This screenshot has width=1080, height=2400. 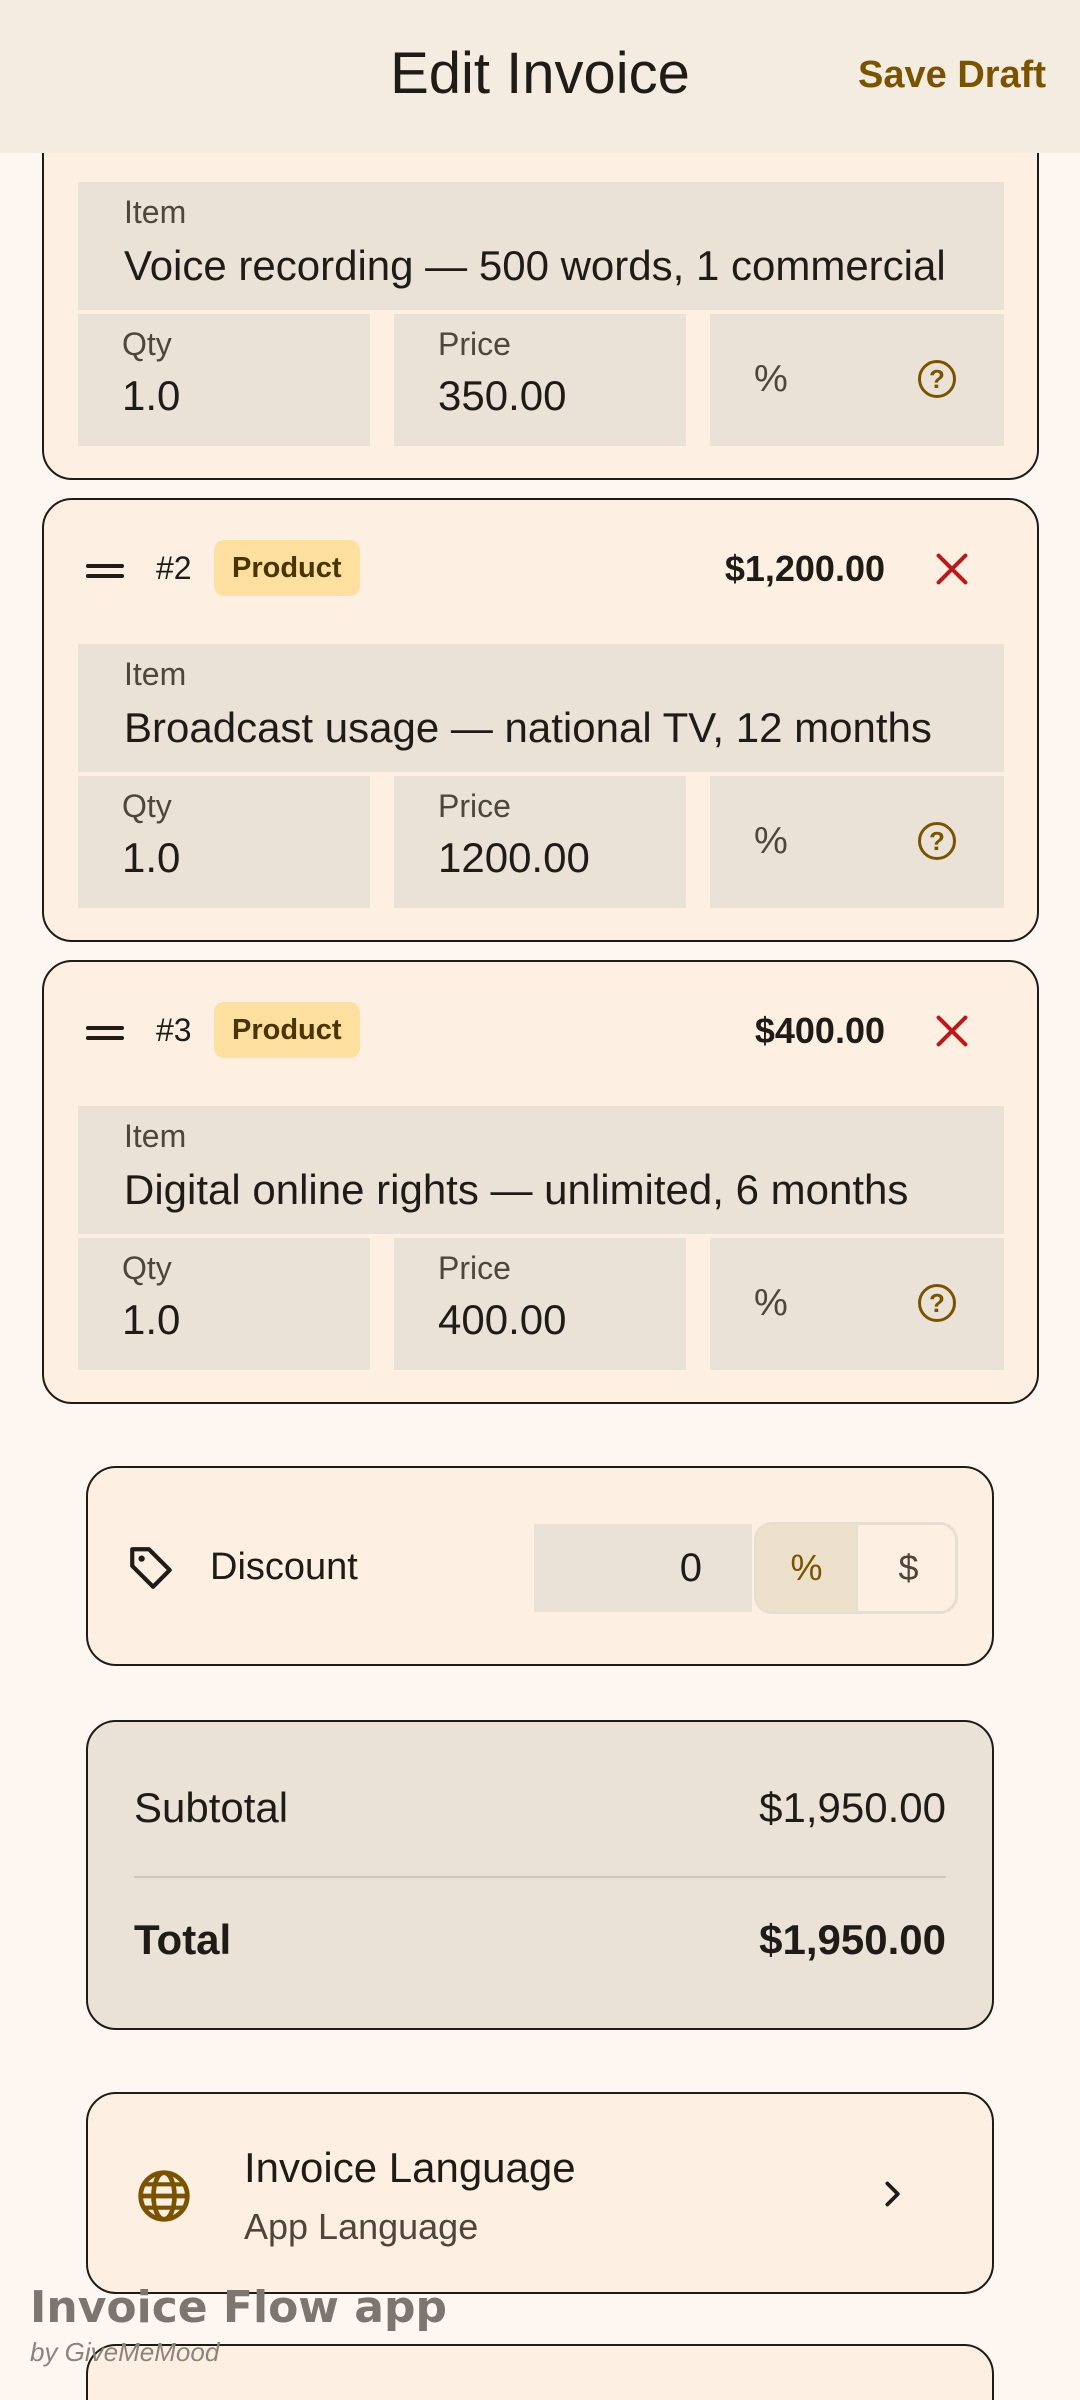 I want to click on save-draft-button: Save Draft, so click(x=952, y=75).